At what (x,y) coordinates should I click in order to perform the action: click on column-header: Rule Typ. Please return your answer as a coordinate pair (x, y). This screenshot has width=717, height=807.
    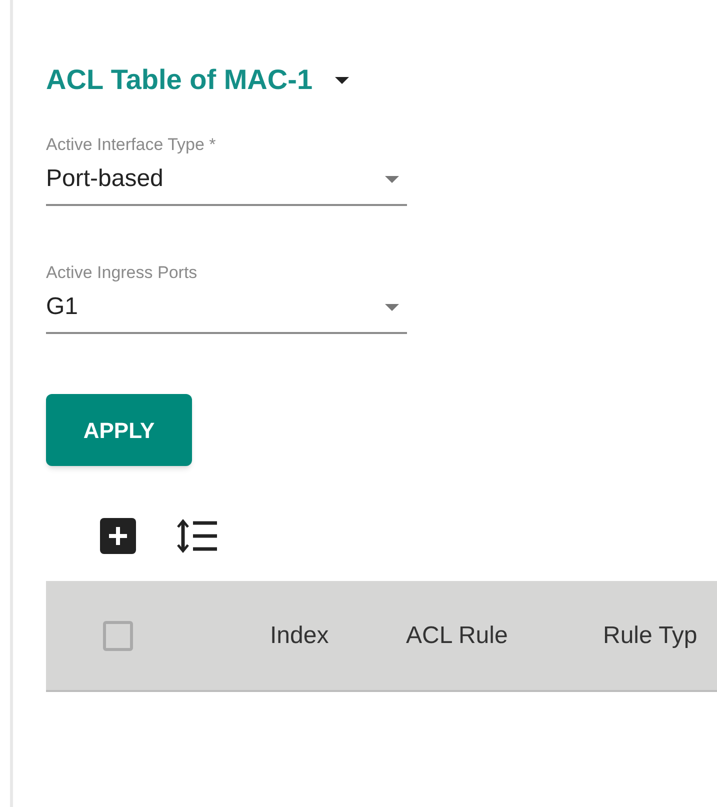
    Looking at the image, I should click on (650, 635).